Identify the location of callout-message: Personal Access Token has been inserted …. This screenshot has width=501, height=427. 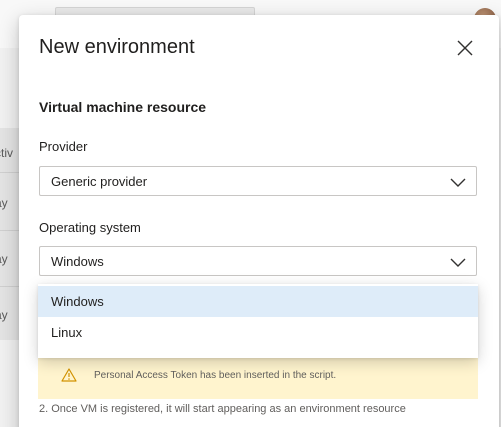
(215, 375).